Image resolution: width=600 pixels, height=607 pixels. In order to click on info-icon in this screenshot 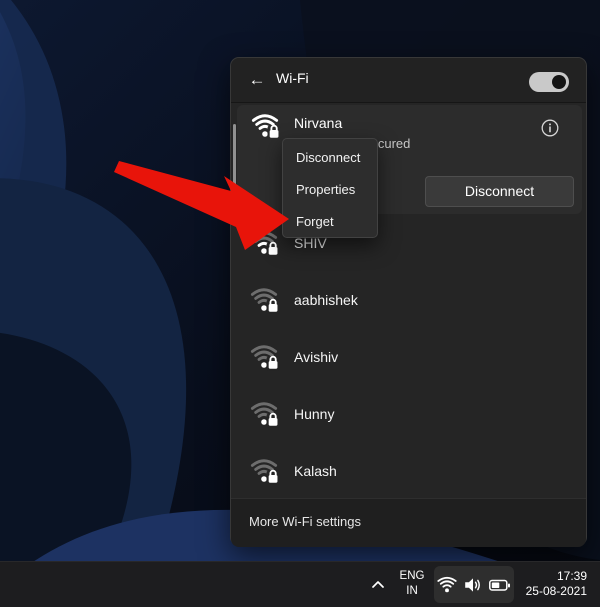, I will do `click(550, 128)`.